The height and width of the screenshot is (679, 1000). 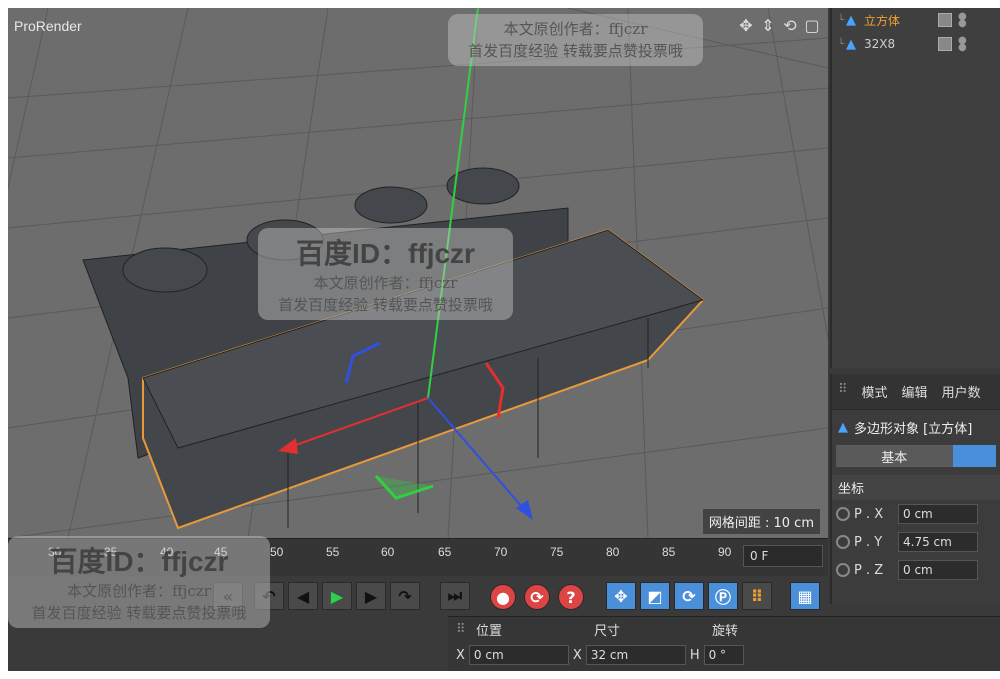 I want to click on next-frame-icon: ▶, so click(x=371, y=596).